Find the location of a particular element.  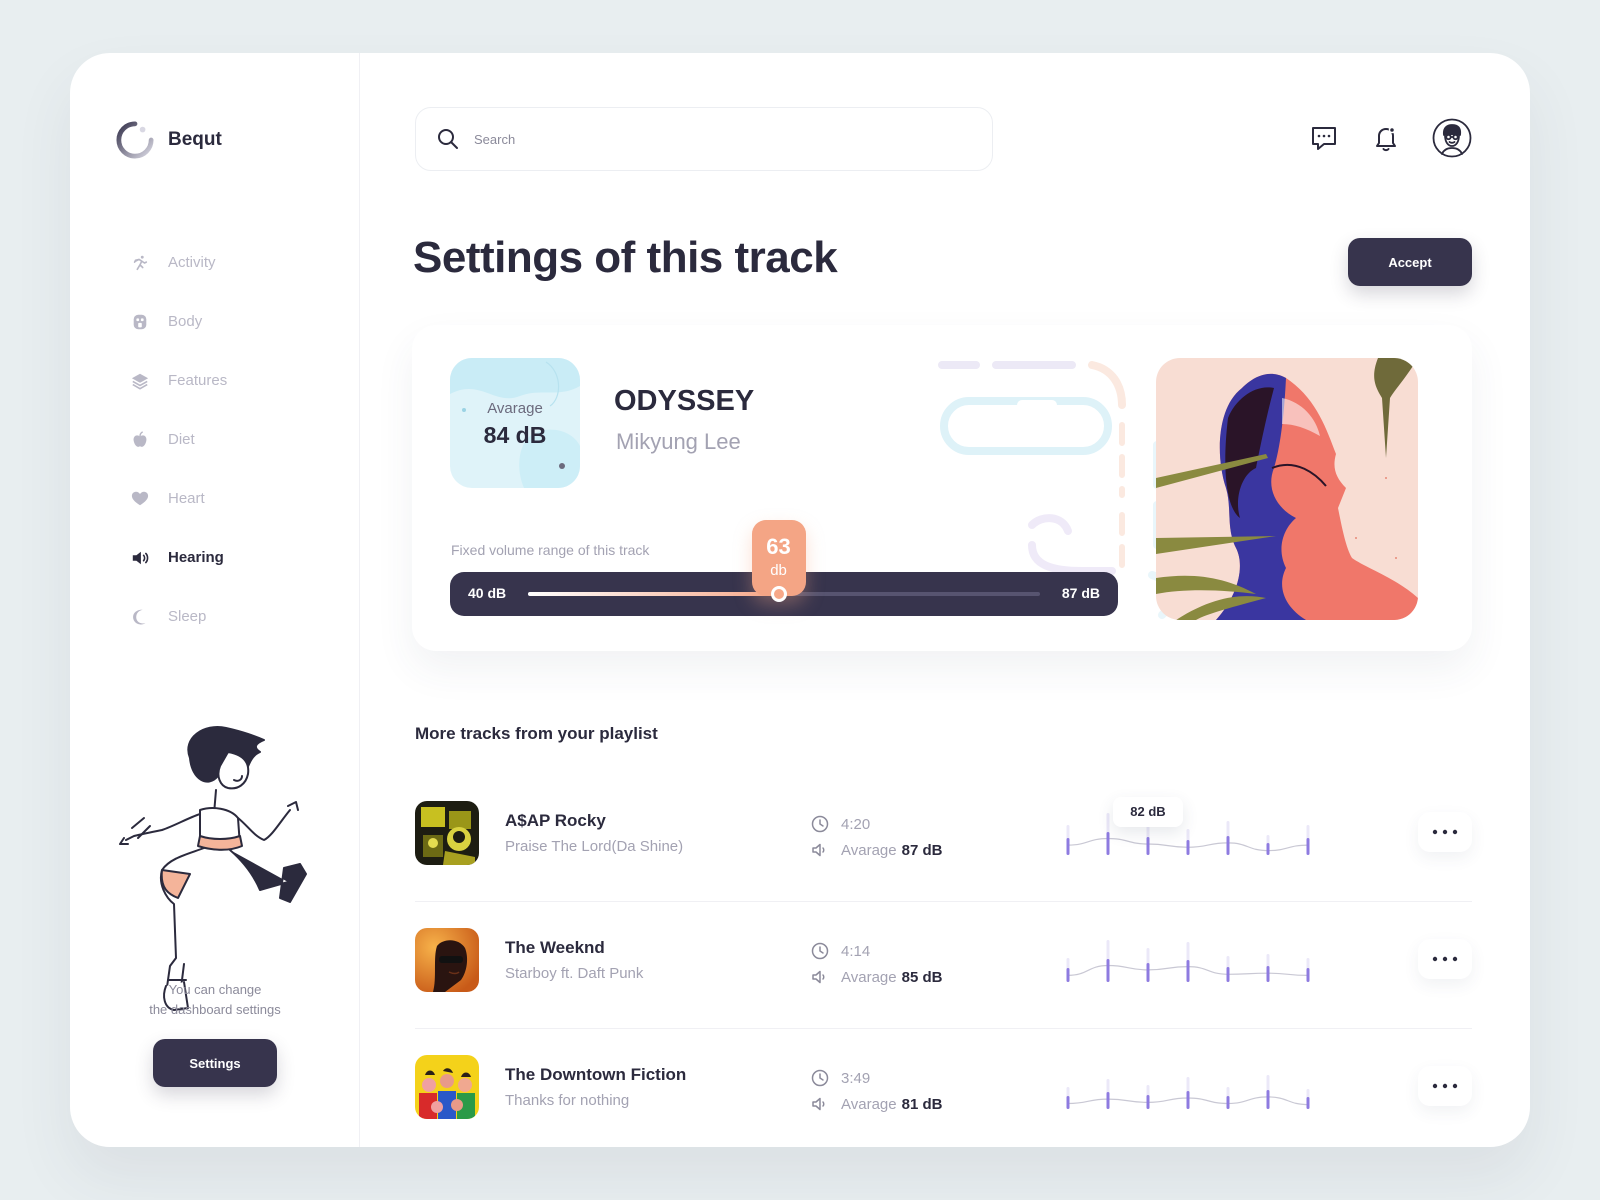

album-cover-art is located at coordinates (1287, 489).